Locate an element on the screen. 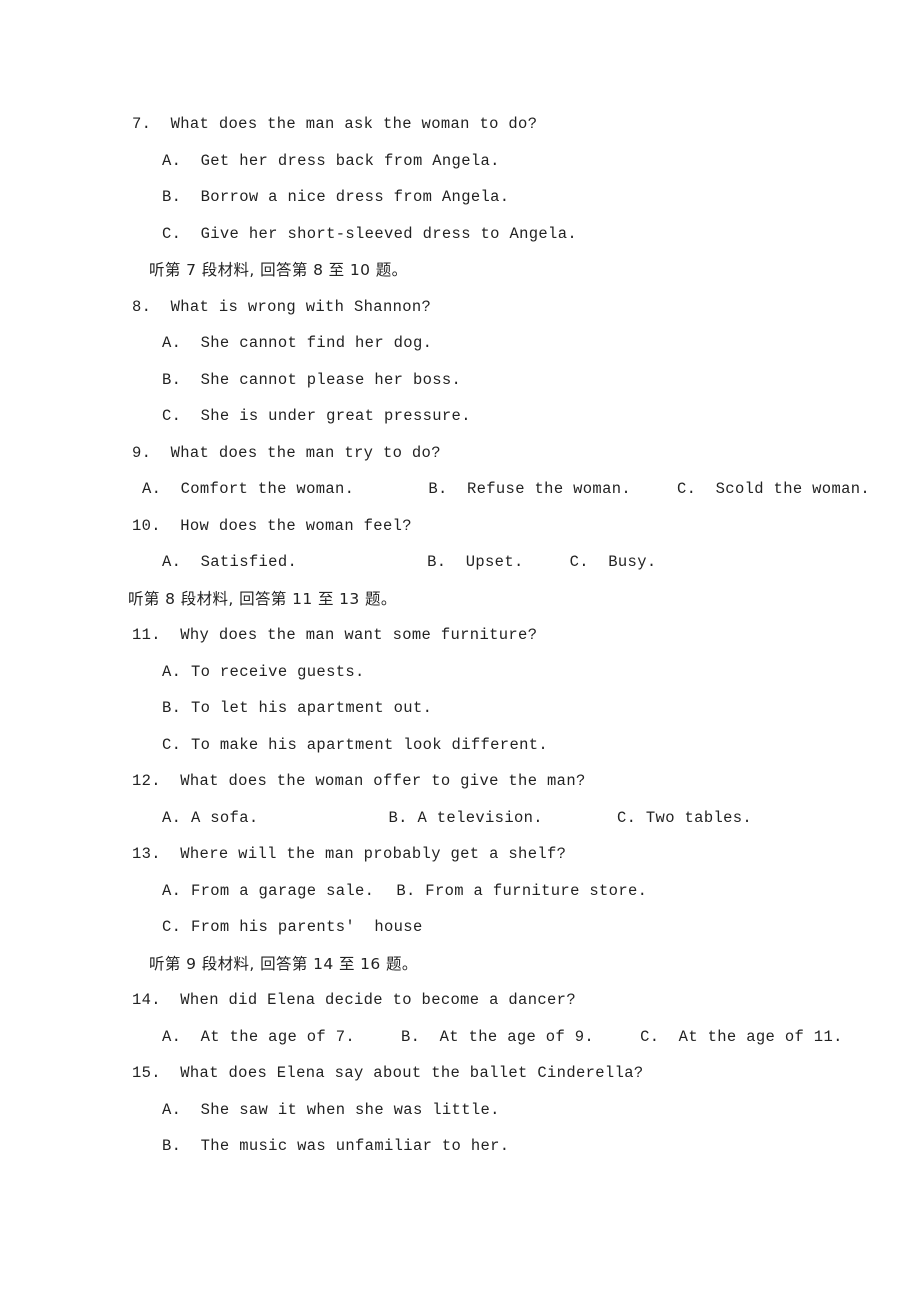 The image size is (920, 1302). option-10-b: B. Upset. is located at coordinates (475, 562).